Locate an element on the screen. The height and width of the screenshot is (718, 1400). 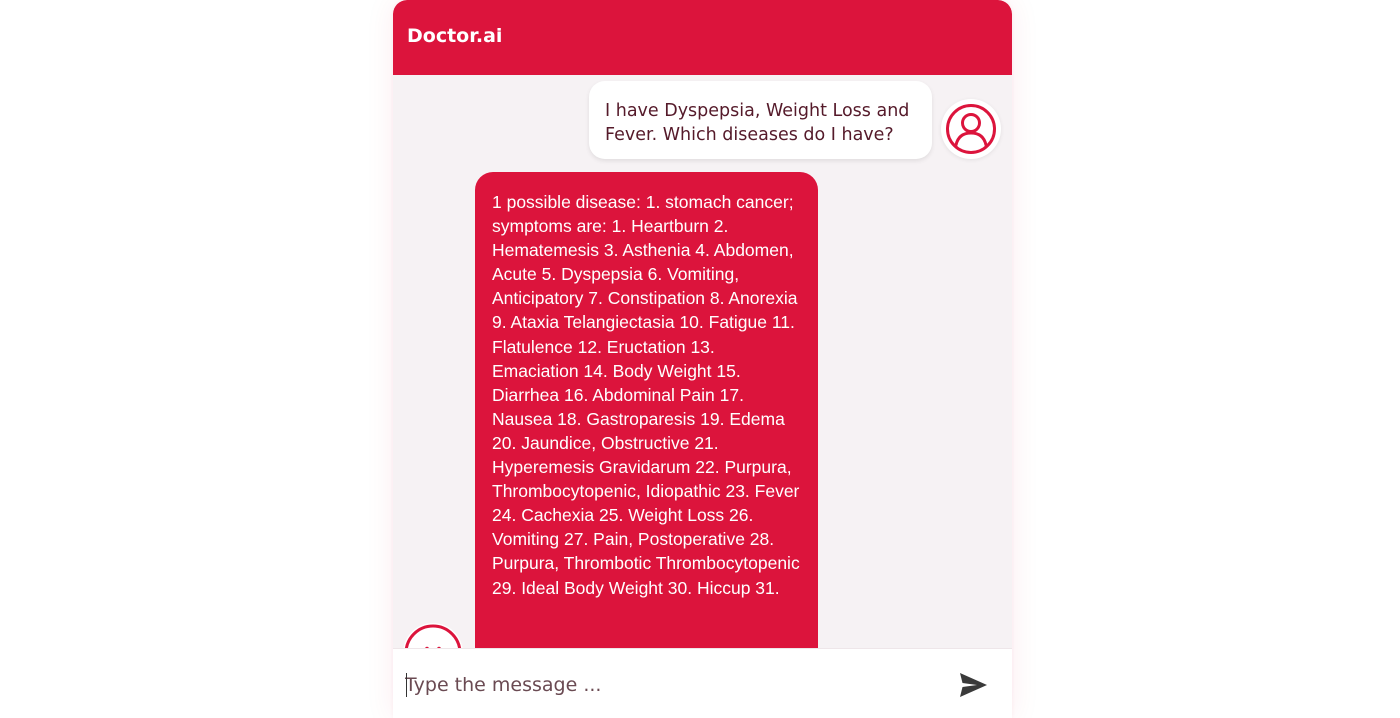
composer-bar is located at coordinates (702, 683).